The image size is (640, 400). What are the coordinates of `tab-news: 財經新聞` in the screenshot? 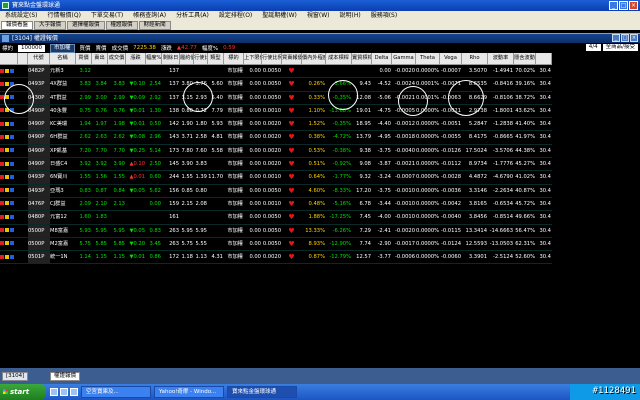 It's located at (154, 25).